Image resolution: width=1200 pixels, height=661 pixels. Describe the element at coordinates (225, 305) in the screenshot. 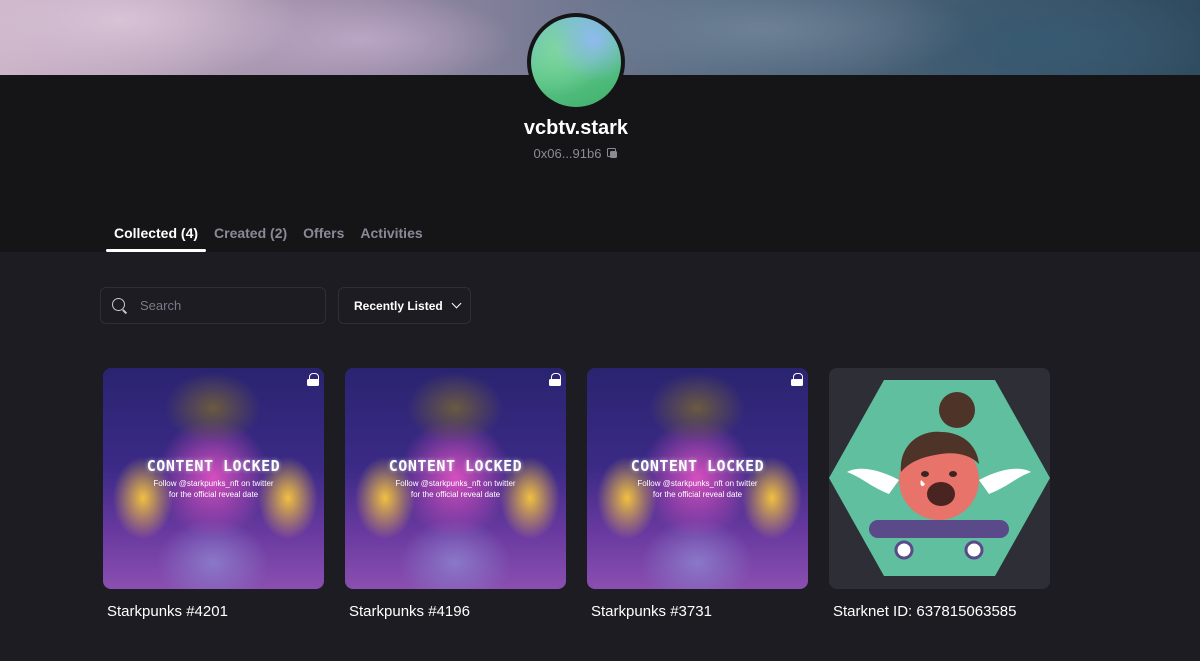

I see `search-input` at that location.